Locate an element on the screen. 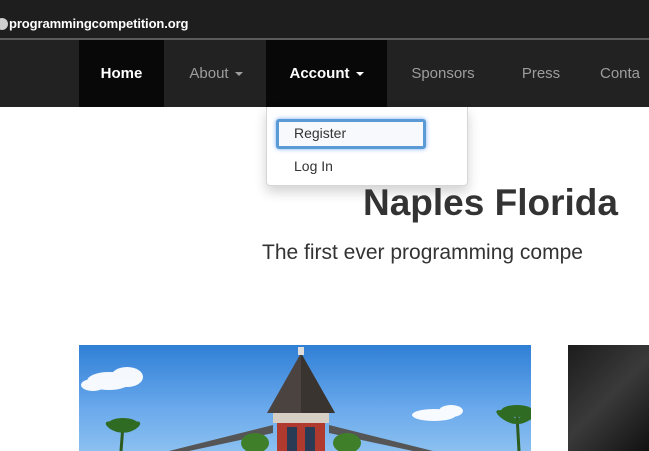 The width and height of the screenshot is (649, 451). page-title: Naples Florida is located at coordinates (490, 202).